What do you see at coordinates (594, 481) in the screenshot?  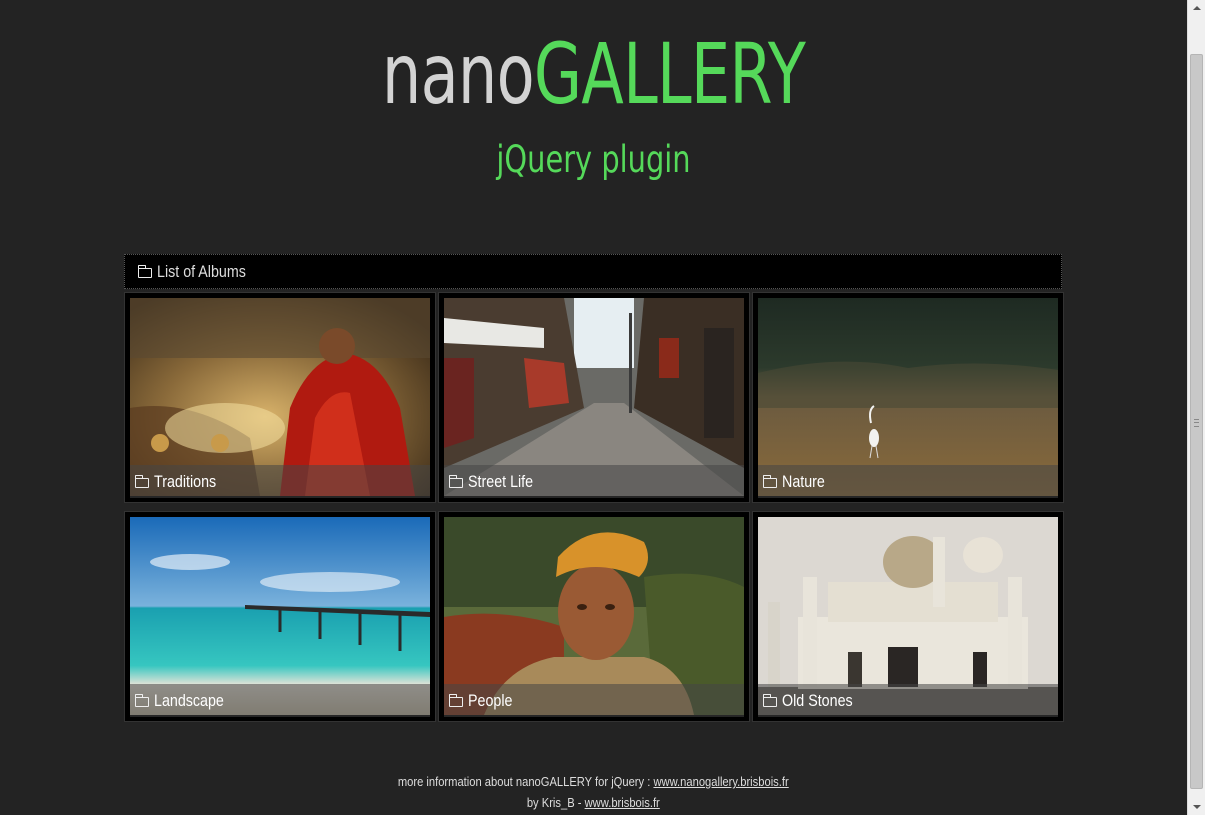 I see `album-caption: Street Life` at bounding box center [594, 481].